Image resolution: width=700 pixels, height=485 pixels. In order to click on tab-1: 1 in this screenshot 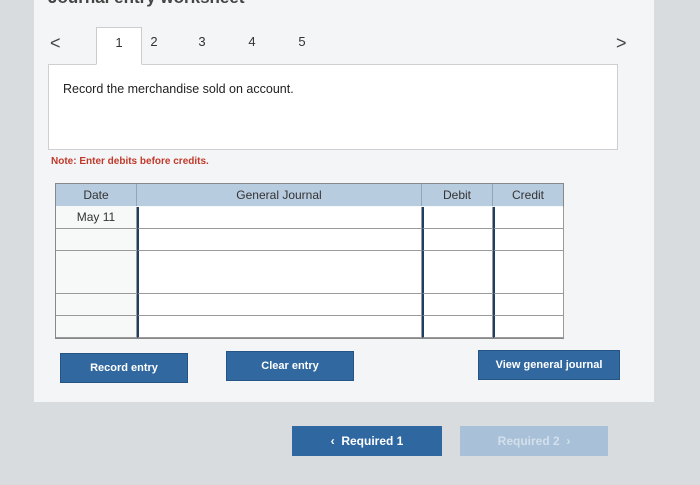, I will do `click(119, 46)`.